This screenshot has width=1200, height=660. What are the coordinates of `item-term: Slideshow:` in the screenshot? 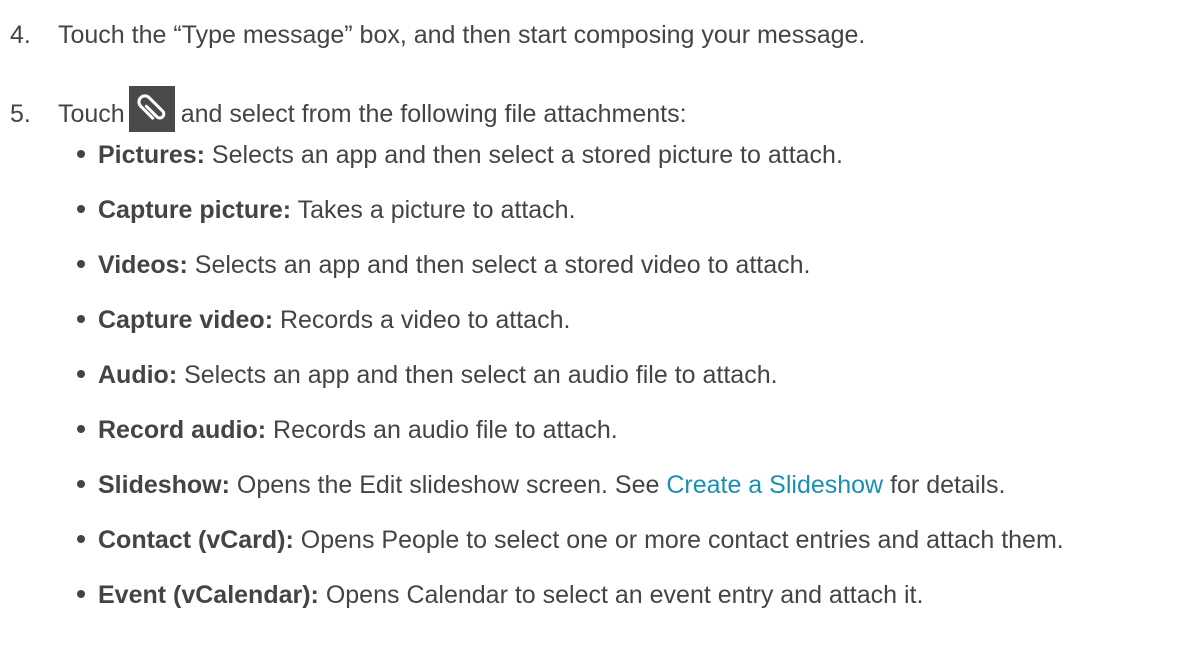 It's located at (164, 485).